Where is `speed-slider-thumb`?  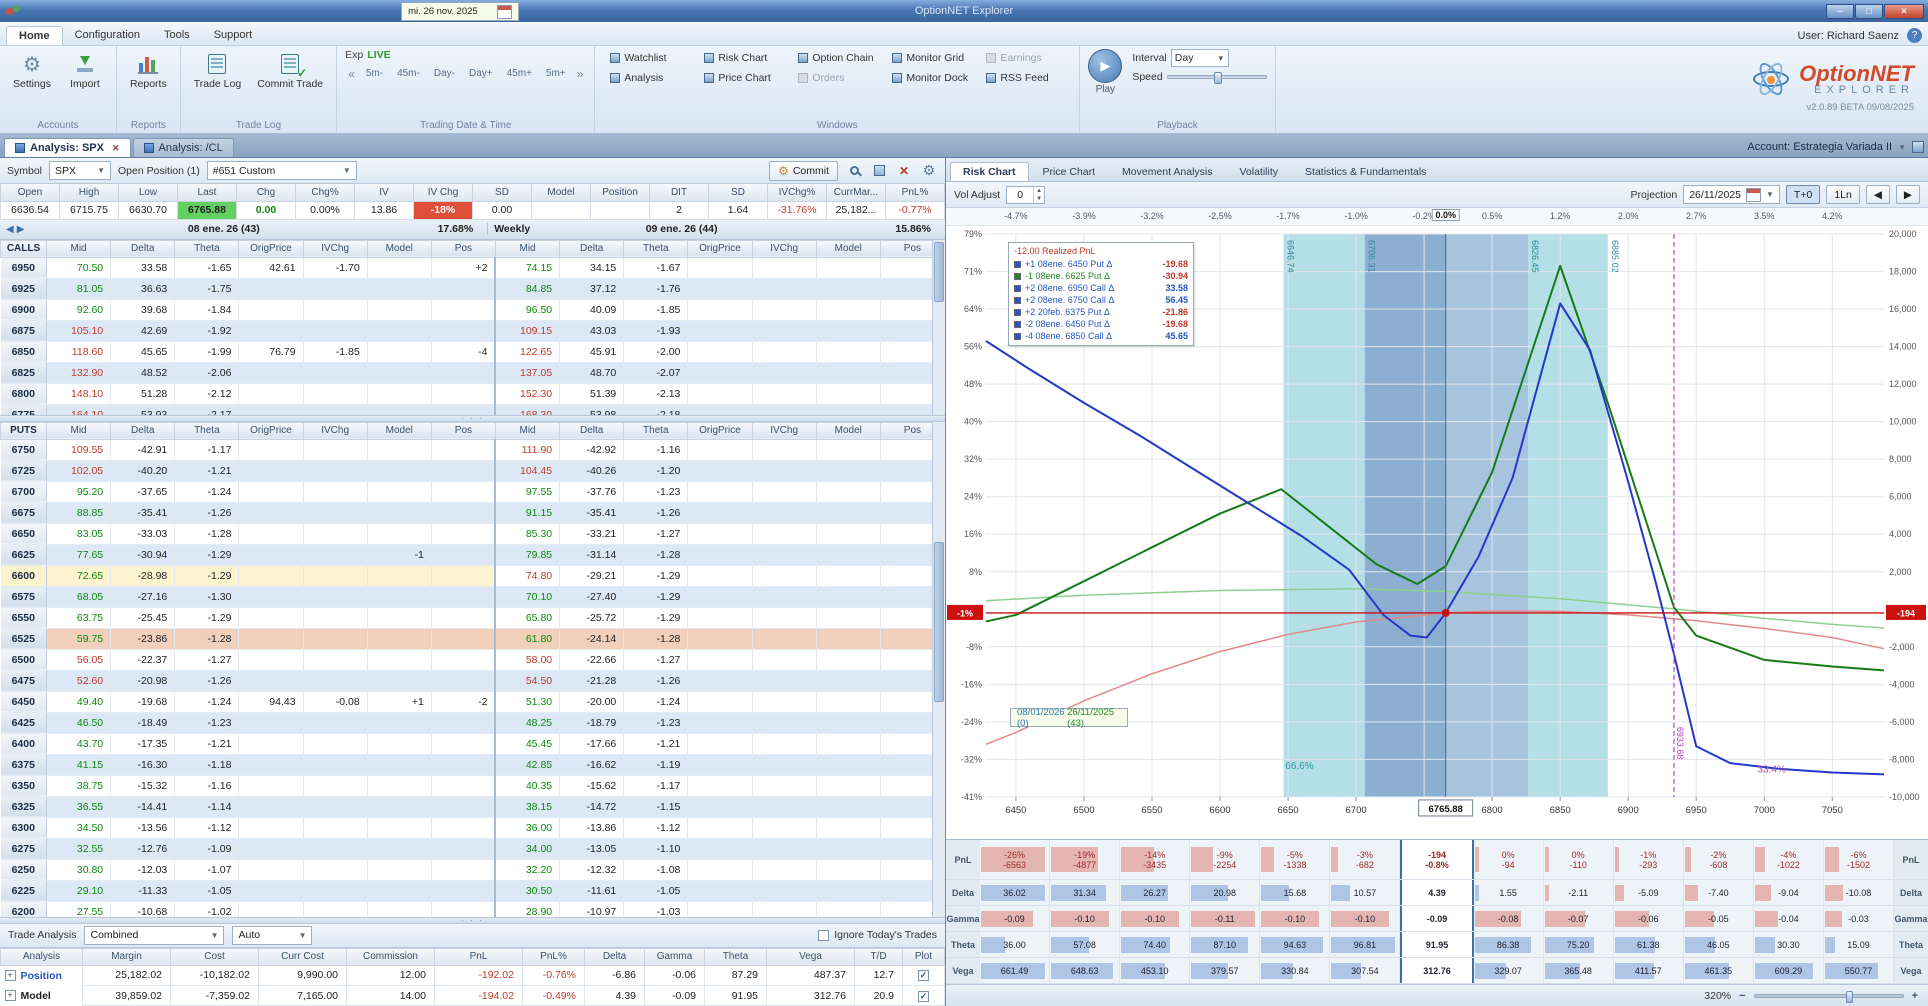
speed-slider-thumb is located at coordinates (1217, 78).